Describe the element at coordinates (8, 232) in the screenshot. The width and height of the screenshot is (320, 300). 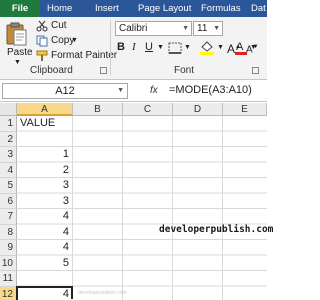
I see `row-header-8: 8` at that location.